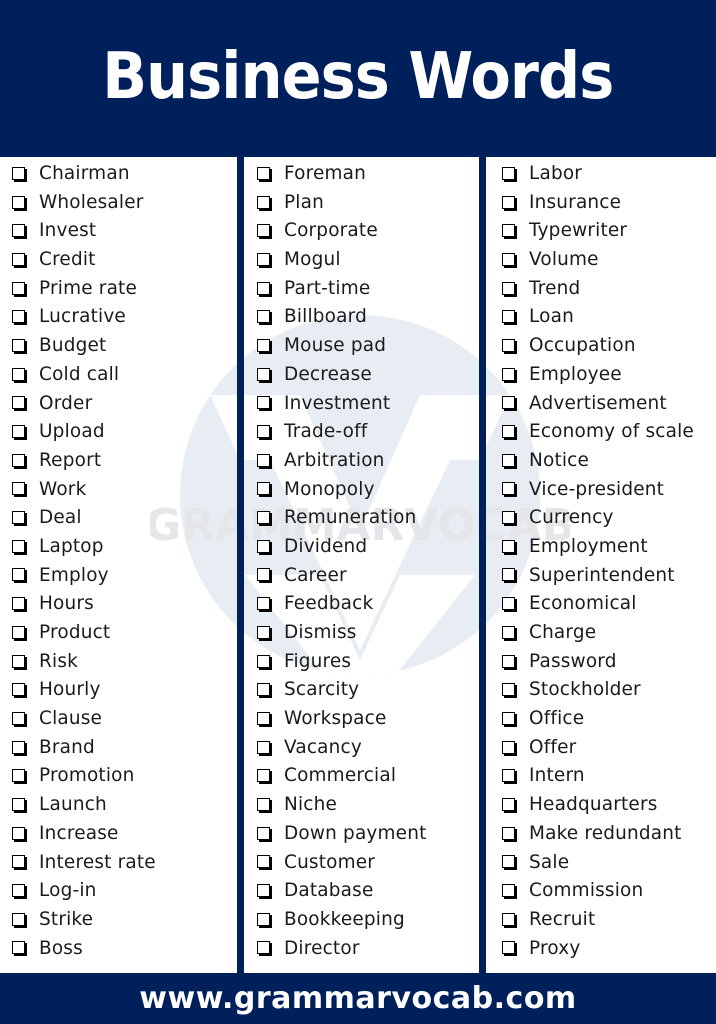 The width and height of the screenshot is (716, 1024). I want to click on checklist-item: Password, so click(600, 661).